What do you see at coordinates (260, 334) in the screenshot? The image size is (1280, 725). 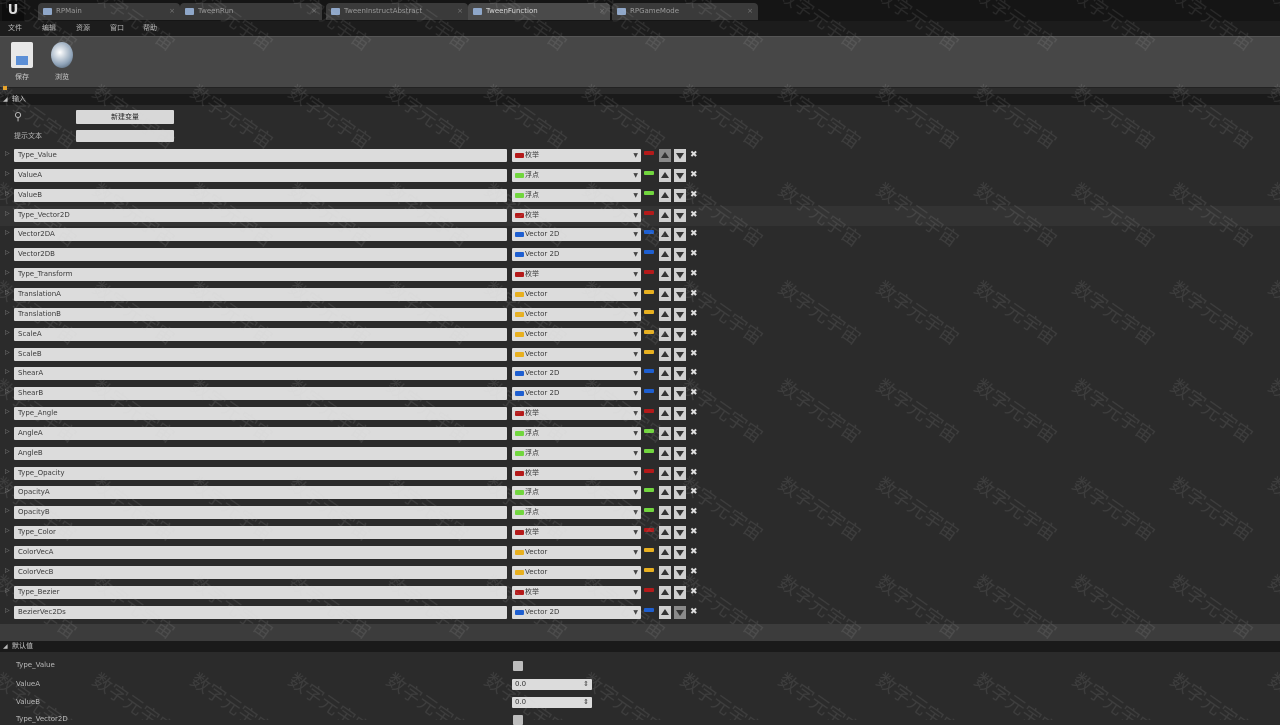 I see `variable-name-input: ScaleA` at bounding box center [260, 334].